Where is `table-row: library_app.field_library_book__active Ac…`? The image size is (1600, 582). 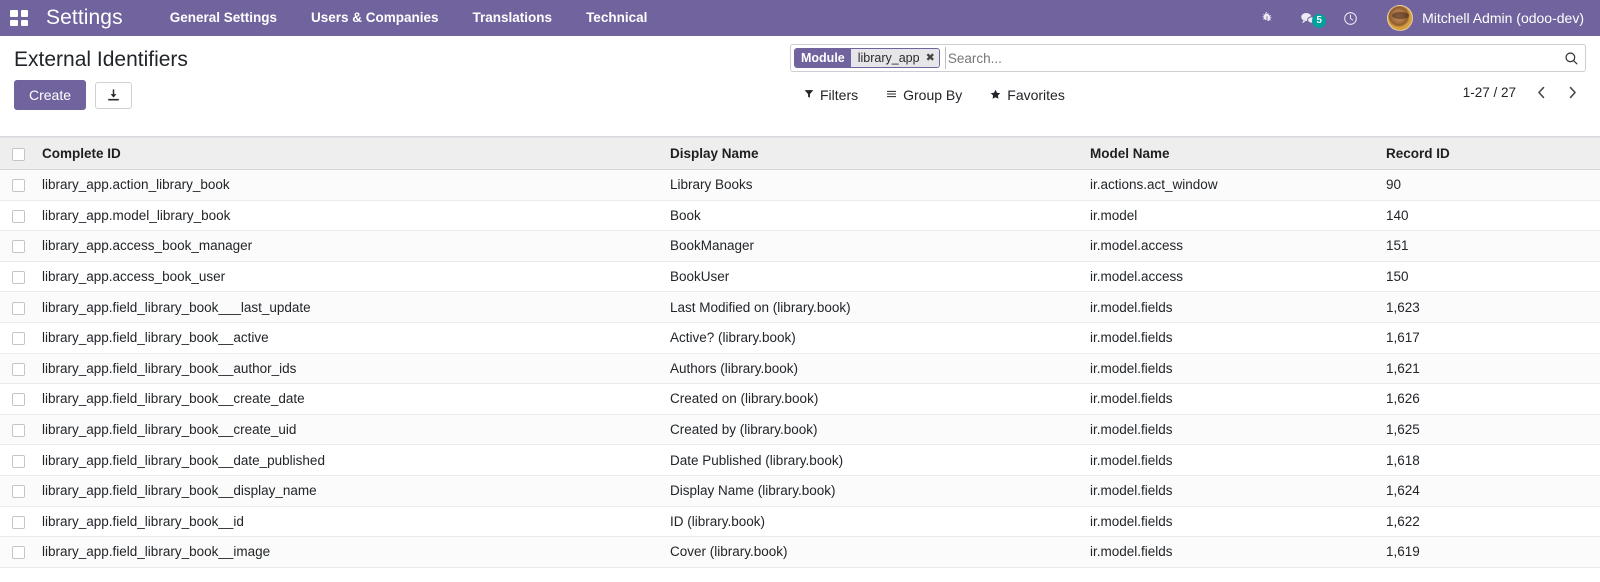
table-row: library_app.field_library_book__active Ac… is located at coordinates (800, 338).